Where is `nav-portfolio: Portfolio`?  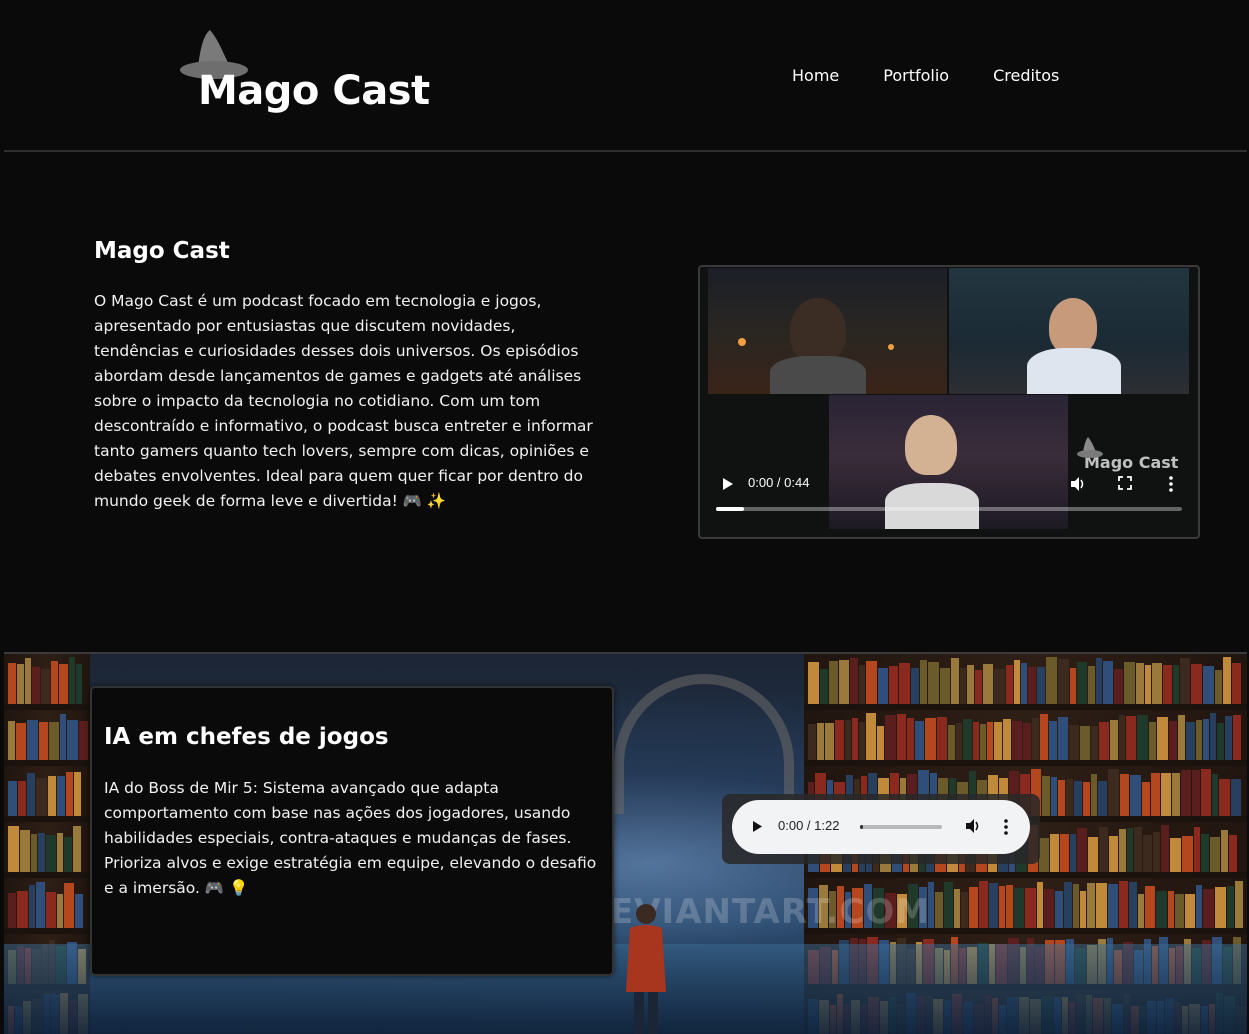
nav-portfolio: Portfolio is located at coordinates (916, 75).